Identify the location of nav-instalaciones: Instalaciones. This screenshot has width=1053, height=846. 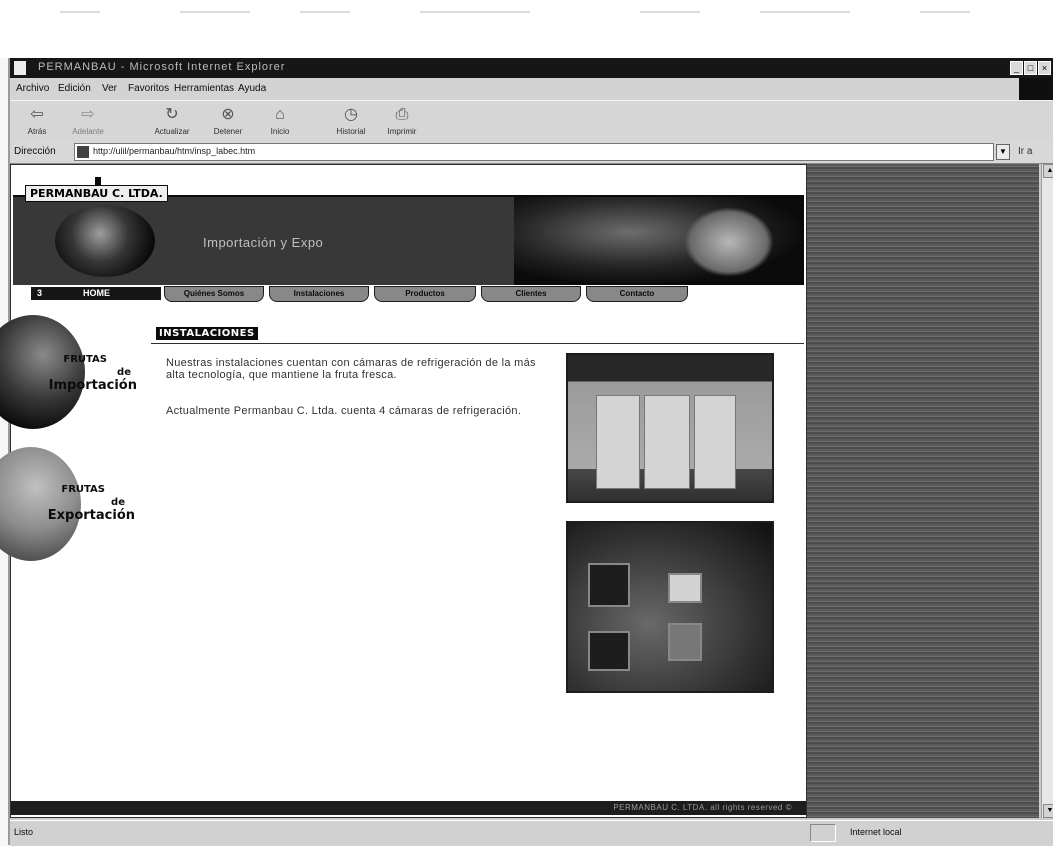
(319, 294).